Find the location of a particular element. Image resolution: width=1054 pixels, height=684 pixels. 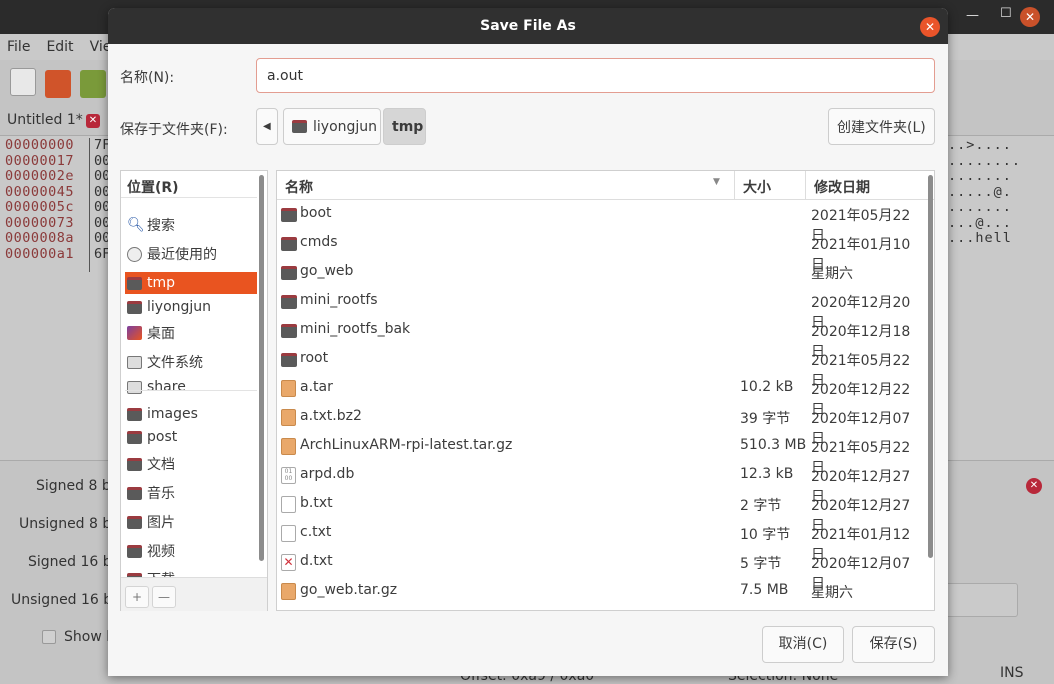

maximize-button: ☐ is located at coordinates (1006, 13).